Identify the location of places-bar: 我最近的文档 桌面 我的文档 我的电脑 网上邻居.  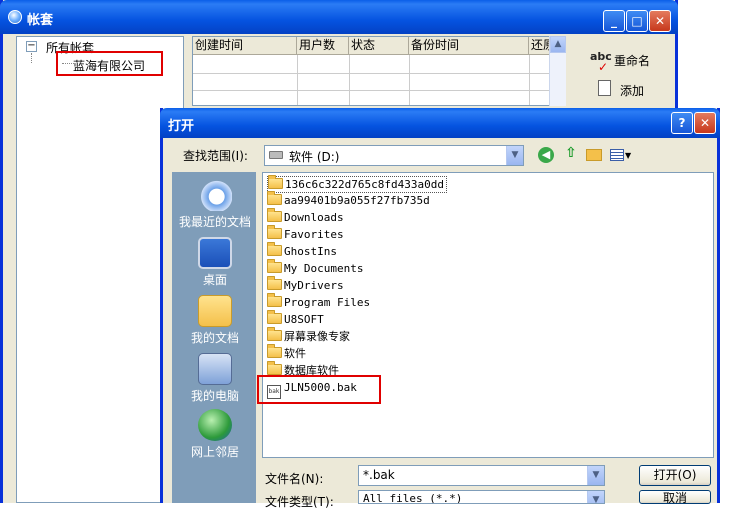
(214, 337).